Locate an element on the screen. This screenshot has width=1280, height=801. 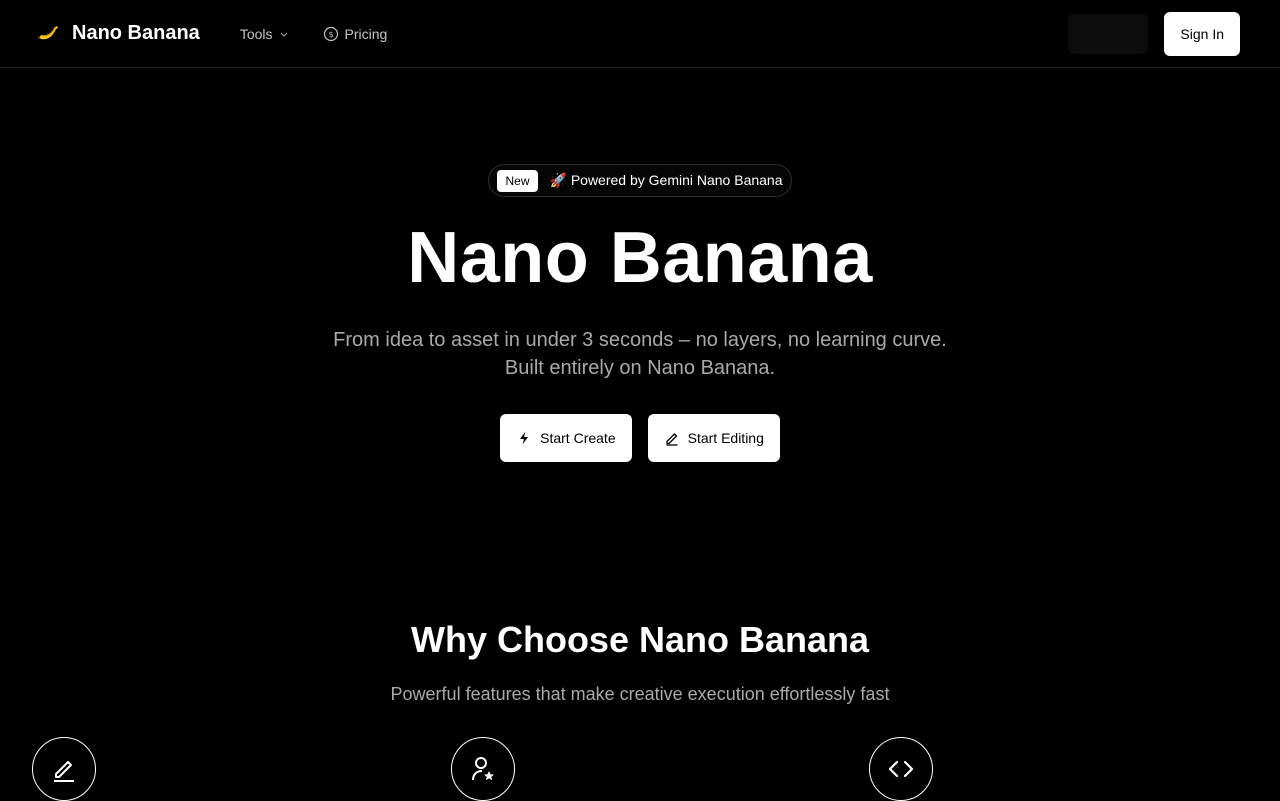
user-star-icon is located at coordinates (483, 769).